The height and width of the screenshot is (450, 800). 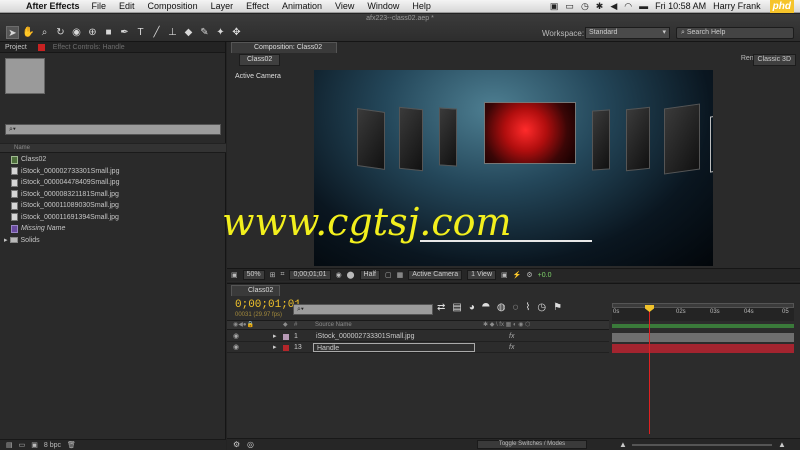 I want to click on view-layout-select: 1 View, so click(x=482, y=275).